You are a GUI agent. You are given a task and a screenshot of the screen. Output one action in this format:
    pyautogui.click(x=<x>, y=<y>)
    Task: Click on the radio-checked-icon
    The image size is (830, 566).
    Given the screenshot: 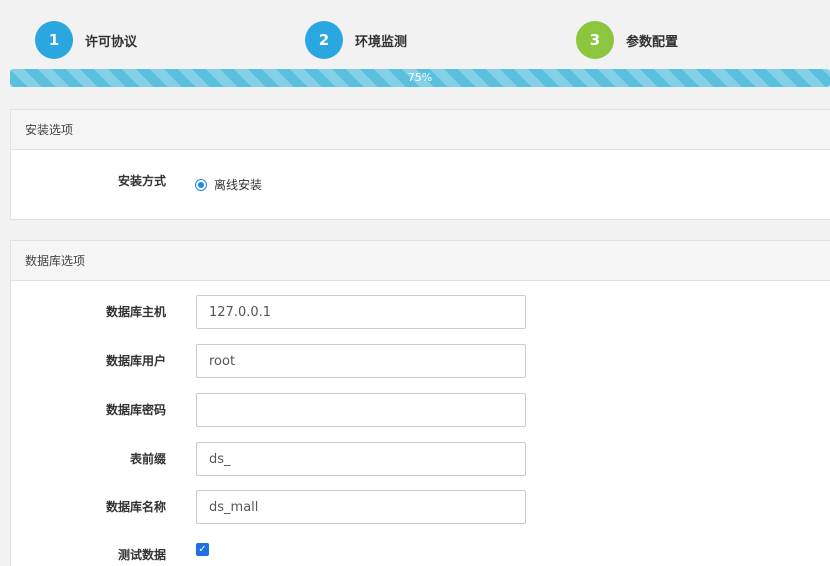 What is the action you would take?
    pyautogui.click(x=201, y=184)
    